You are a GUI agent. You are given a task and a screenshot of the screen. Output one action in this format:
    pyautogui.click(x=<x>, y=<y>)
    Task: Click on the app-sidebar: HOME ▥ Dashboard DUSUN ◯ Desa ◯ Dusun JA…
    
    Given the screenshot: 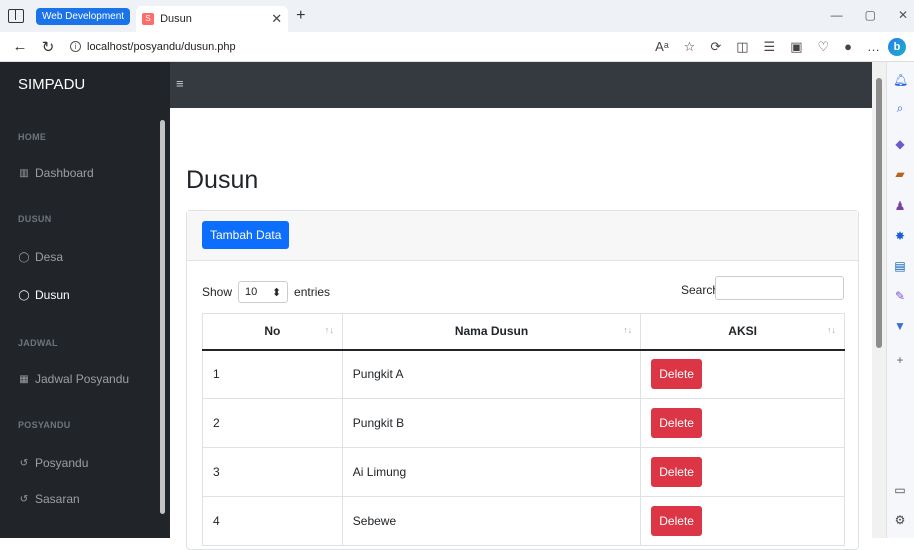 What is the action you would take?
    pyautogui.click(x=85, y=323)
    